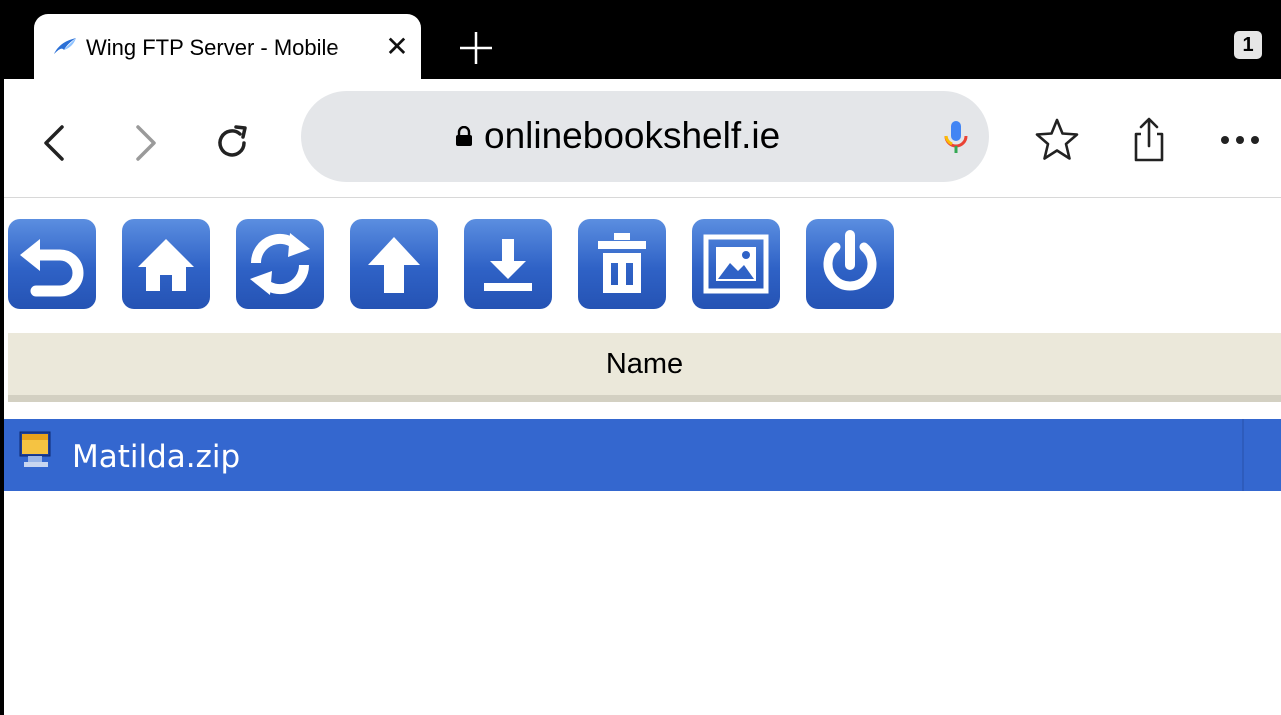 The width and height of the screenshot is (1281, 715). I want to click on refresh-button, so click(280, 264).